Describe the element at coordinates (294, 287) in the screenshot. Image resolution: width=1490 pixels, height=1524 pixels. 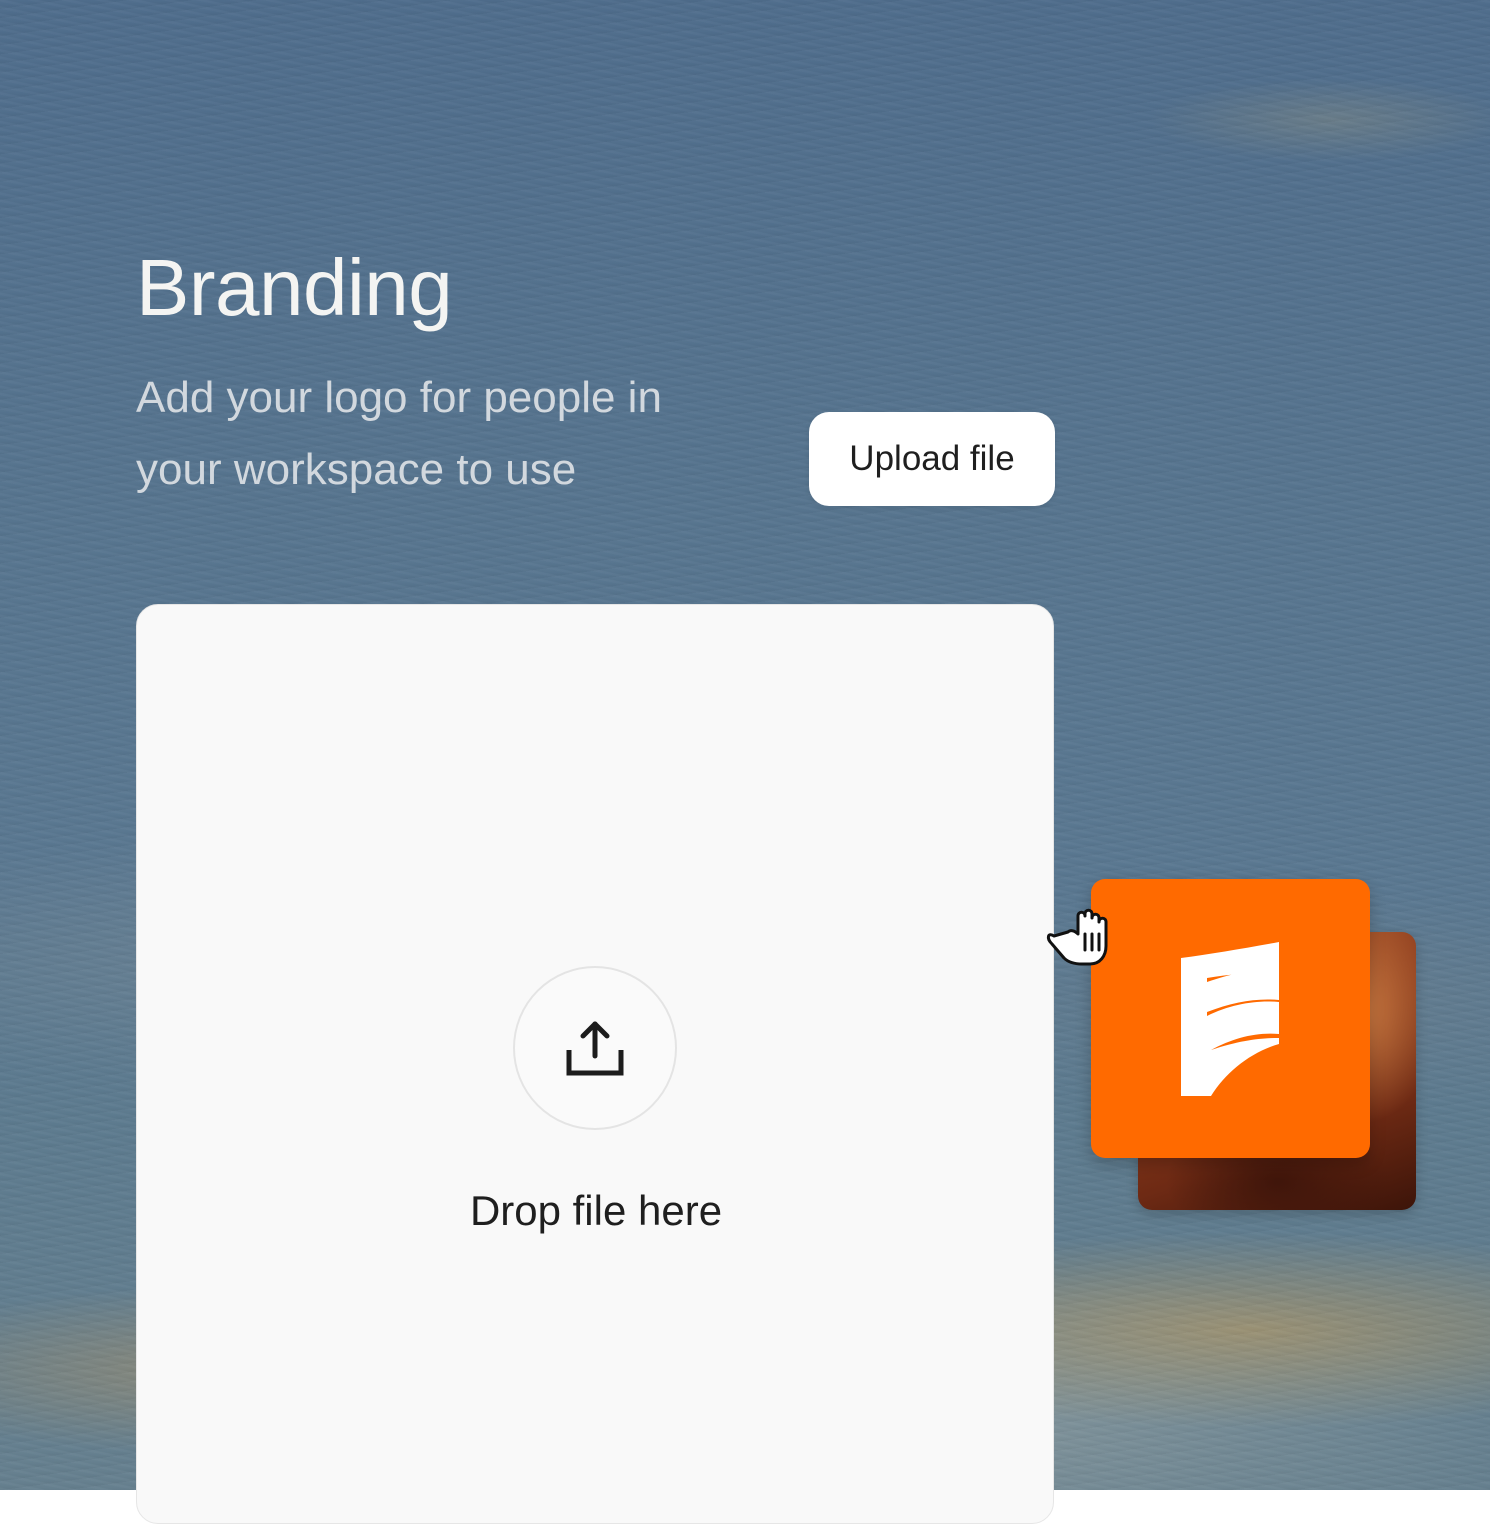
I see `page-title: Branding` at that location.